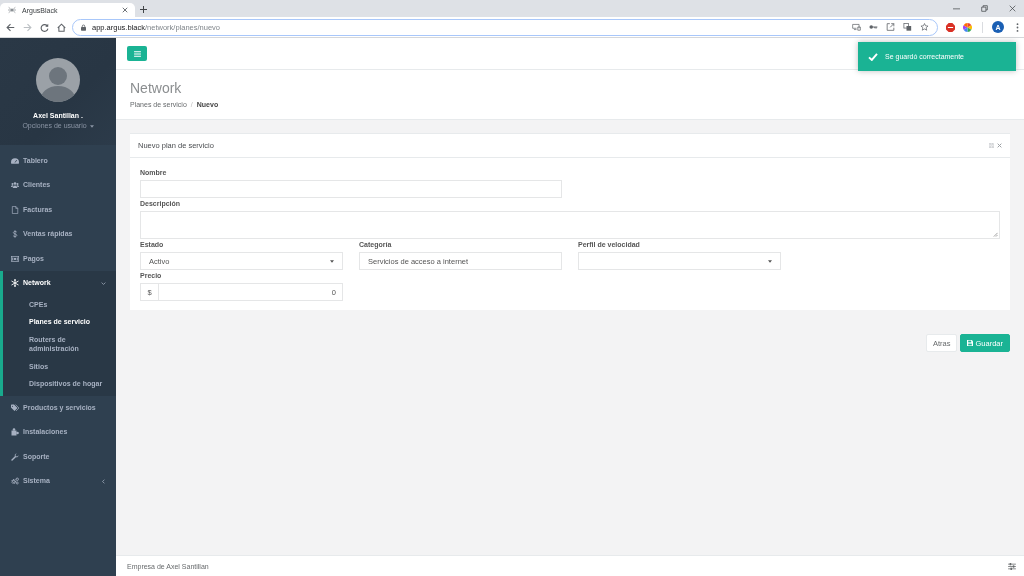  Describe the element at coordinates (890, 27) in the screenshot. I see `external-link-icon` at that location.